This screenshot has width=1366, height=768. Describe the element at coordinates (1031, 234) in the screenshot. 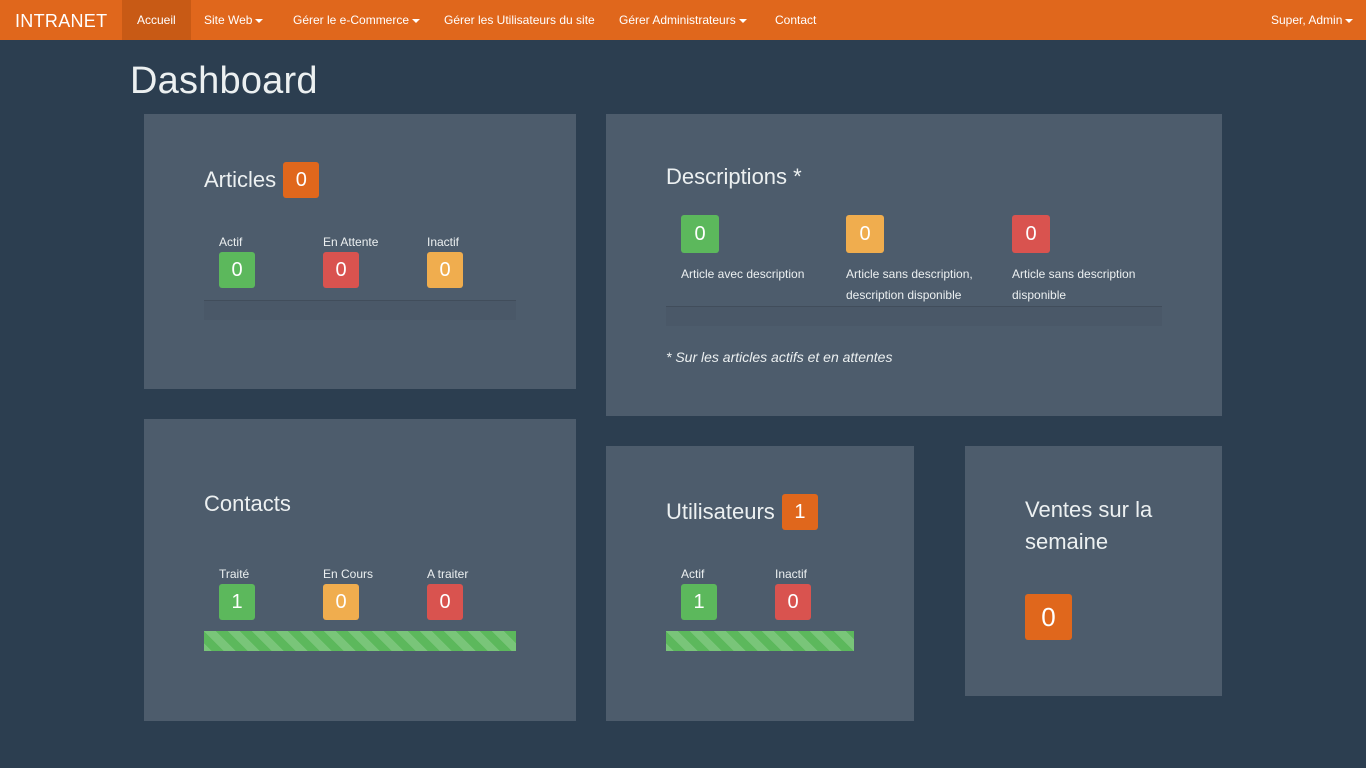

I see `desc-value-sans: 0` at that location.